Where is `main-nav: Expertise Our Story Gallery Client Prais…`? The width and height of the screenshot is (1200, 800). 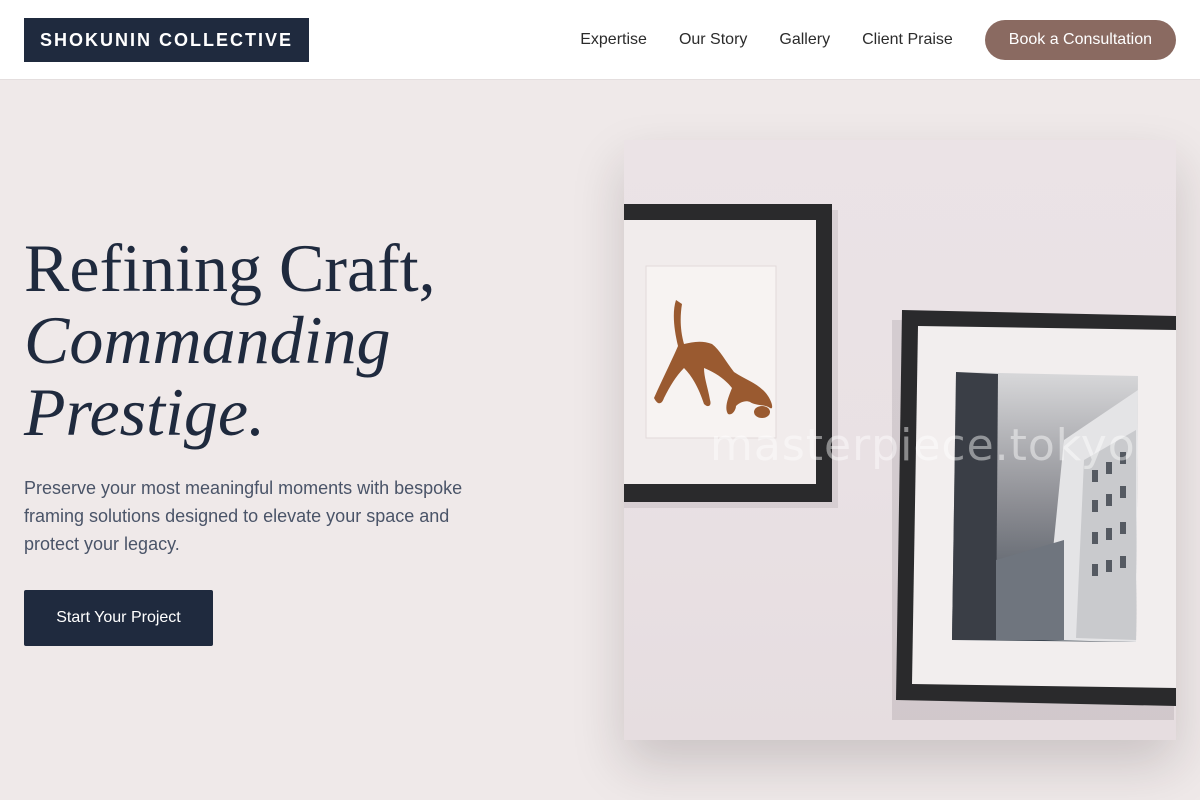
main-nav: Expertise Our Story Gallery Client Prais… is located at coordinates (878, 40).